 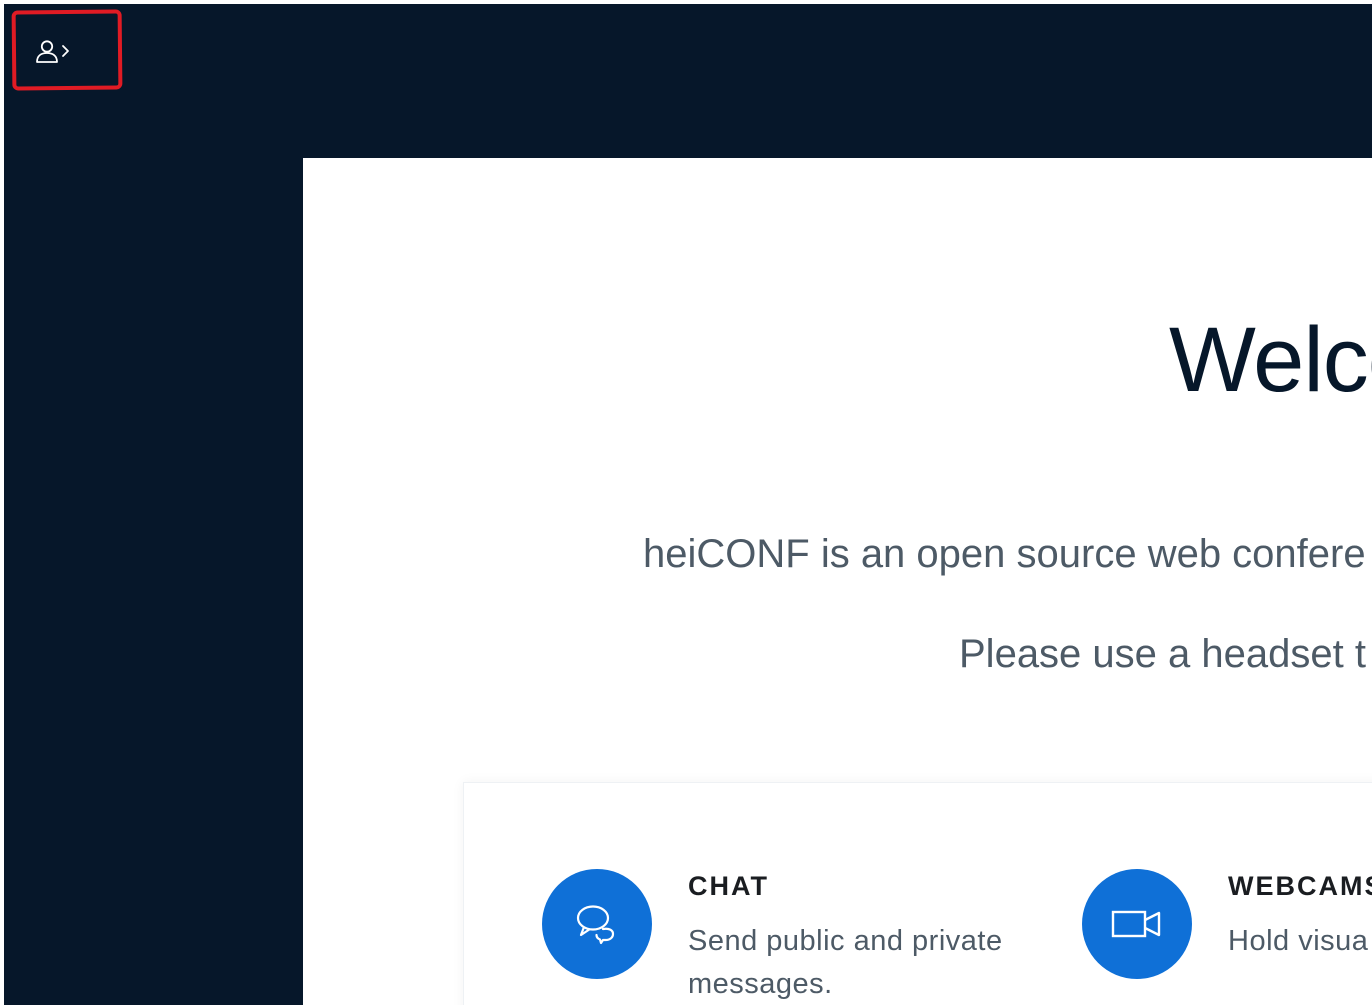 I want to click on welcome-title: Welco, so click(x=1270, y=360).